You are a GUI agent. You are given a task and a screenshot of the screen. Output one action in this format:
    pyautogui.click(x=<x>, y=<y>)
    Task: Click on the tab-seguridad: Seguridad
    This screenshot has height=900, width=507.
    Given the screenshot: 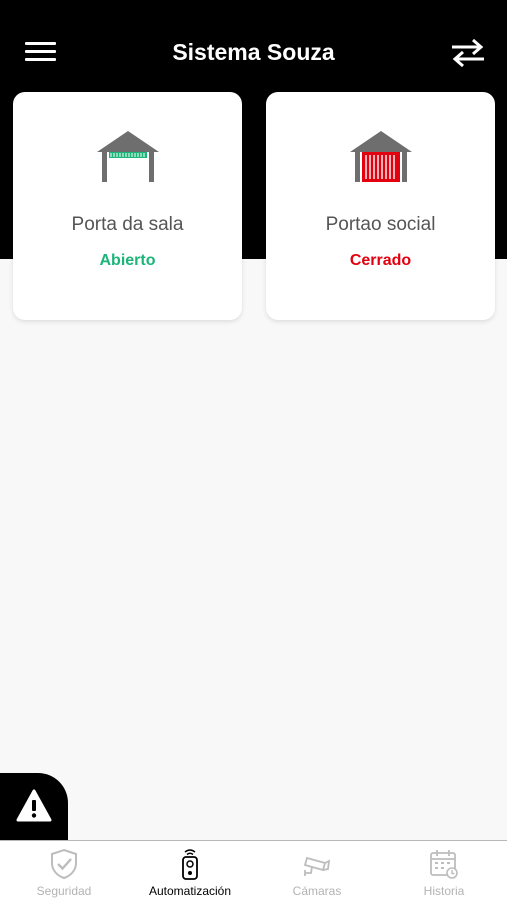 What is the action you would take?
    pyautogui.click(x=64, y=870)
    